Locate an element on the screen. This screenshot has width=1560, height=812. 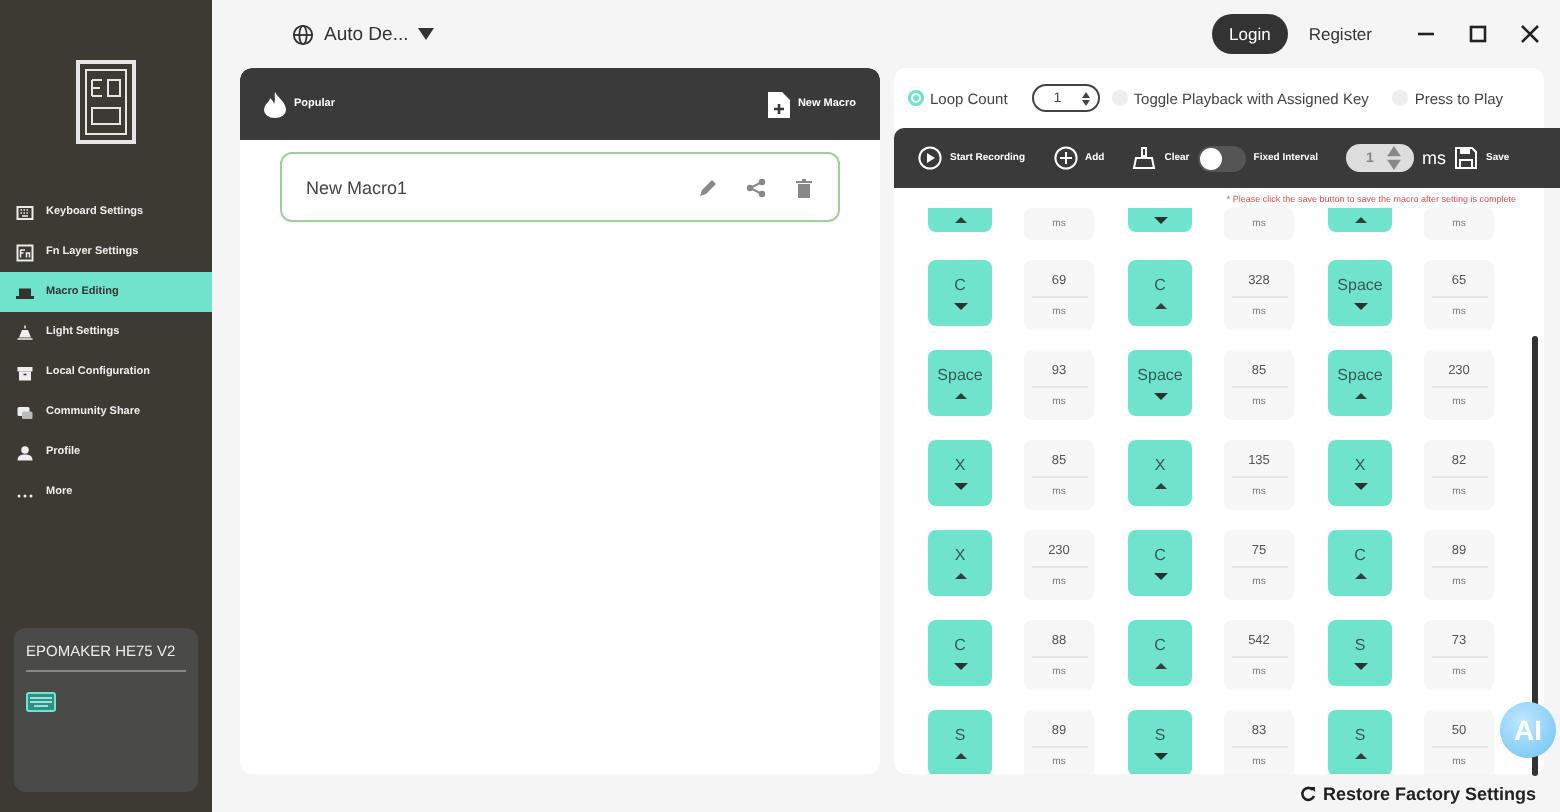
pencil-icon is located at coordinates (708, 187).